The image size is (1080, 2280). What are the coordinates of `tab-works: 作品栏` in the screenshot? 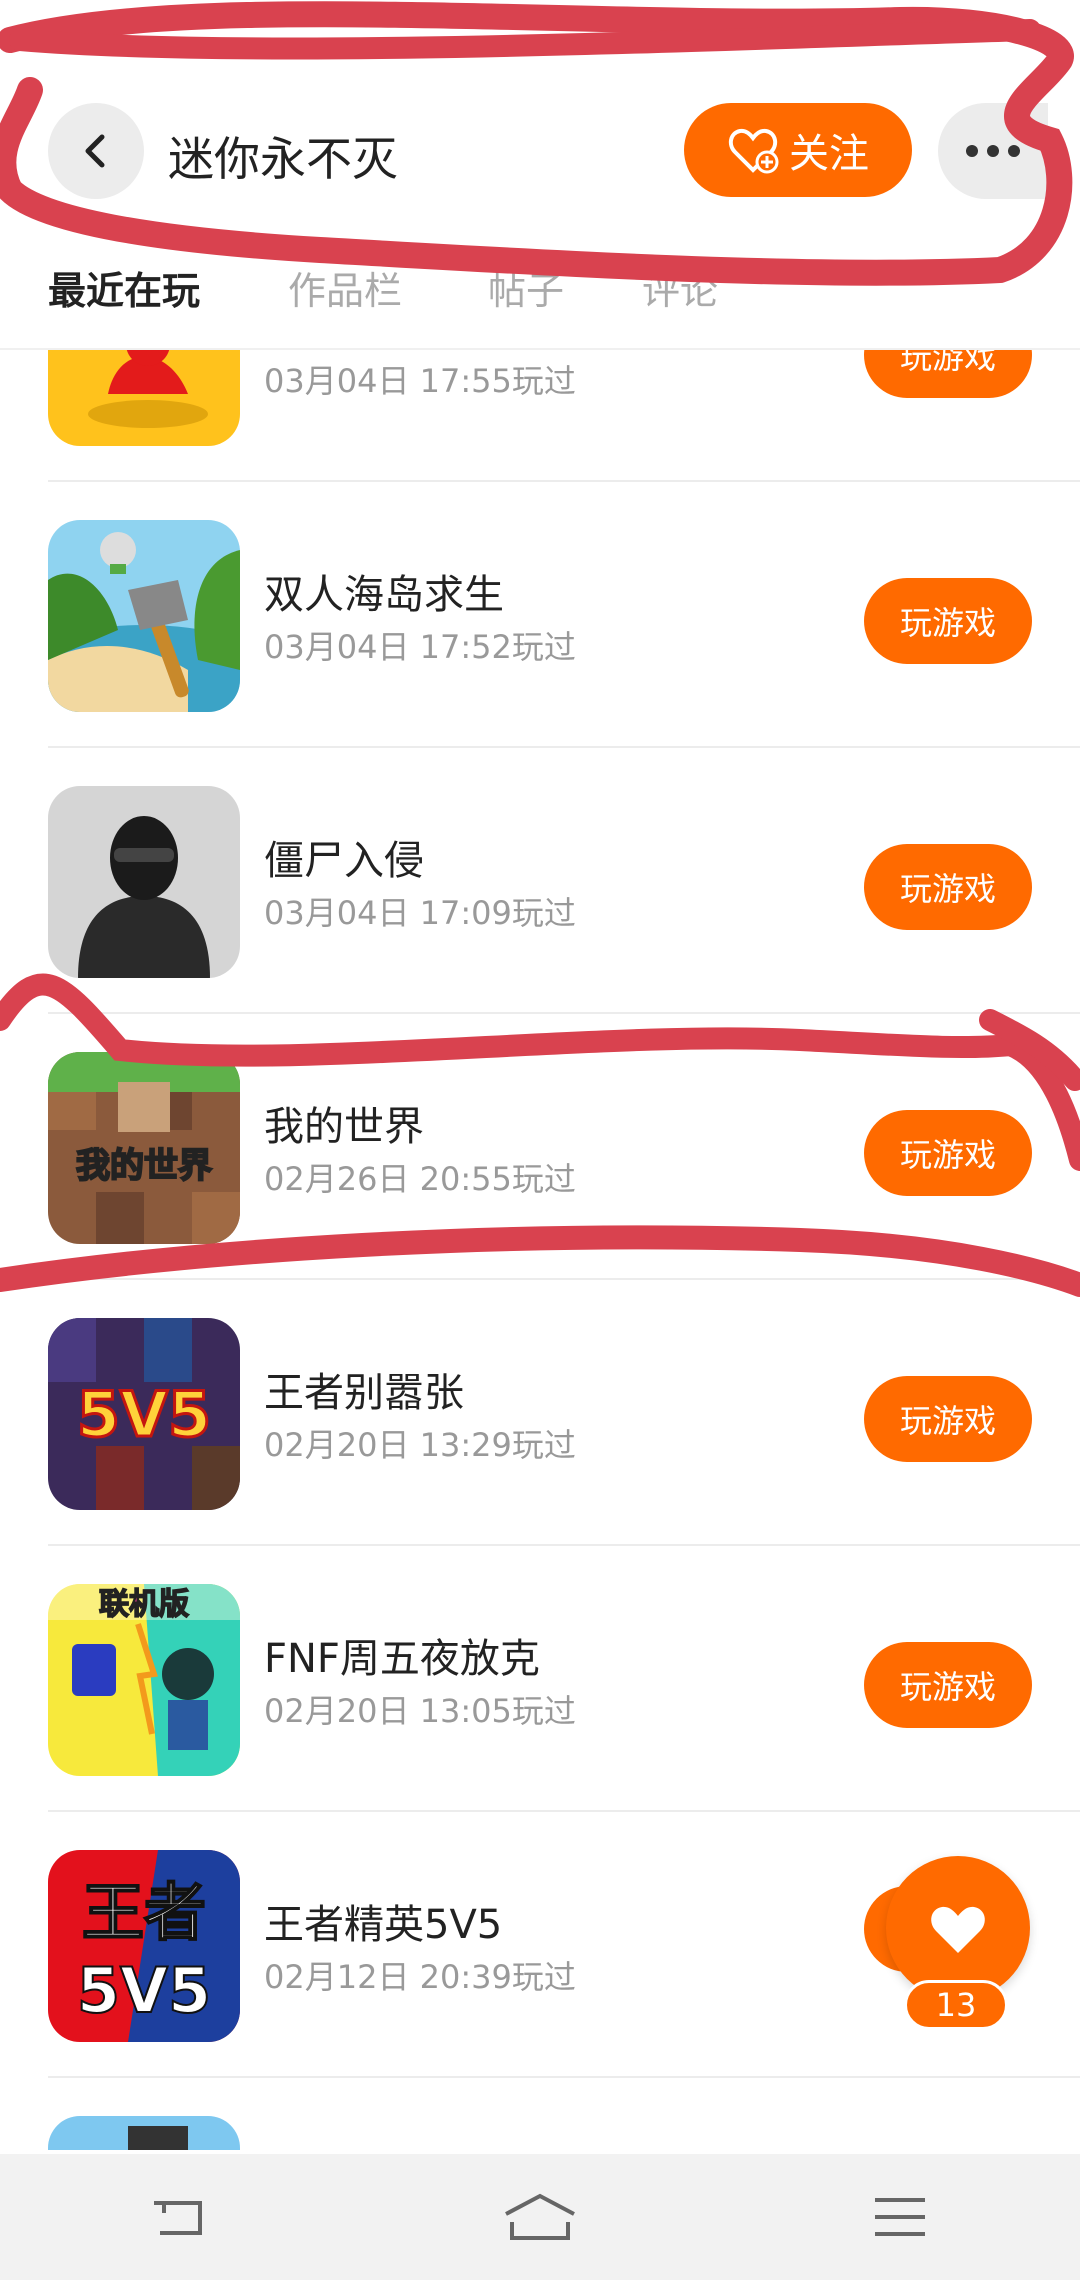 It's located at (345, 287).